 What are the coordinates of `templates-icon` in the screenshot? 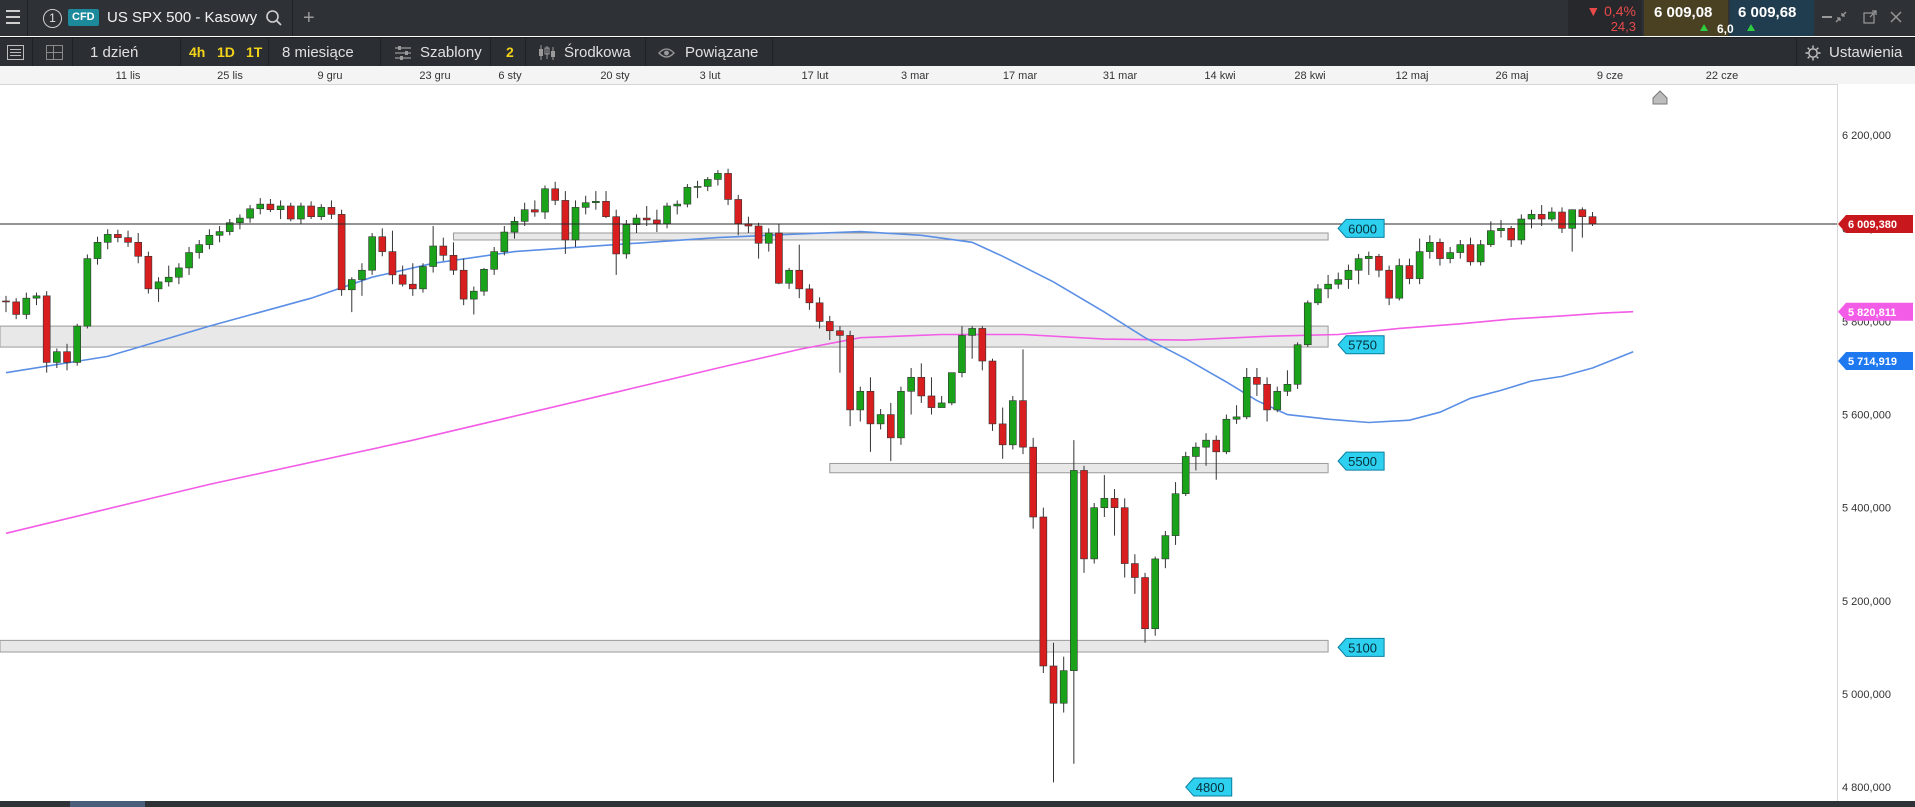 It's located at (403, 52).